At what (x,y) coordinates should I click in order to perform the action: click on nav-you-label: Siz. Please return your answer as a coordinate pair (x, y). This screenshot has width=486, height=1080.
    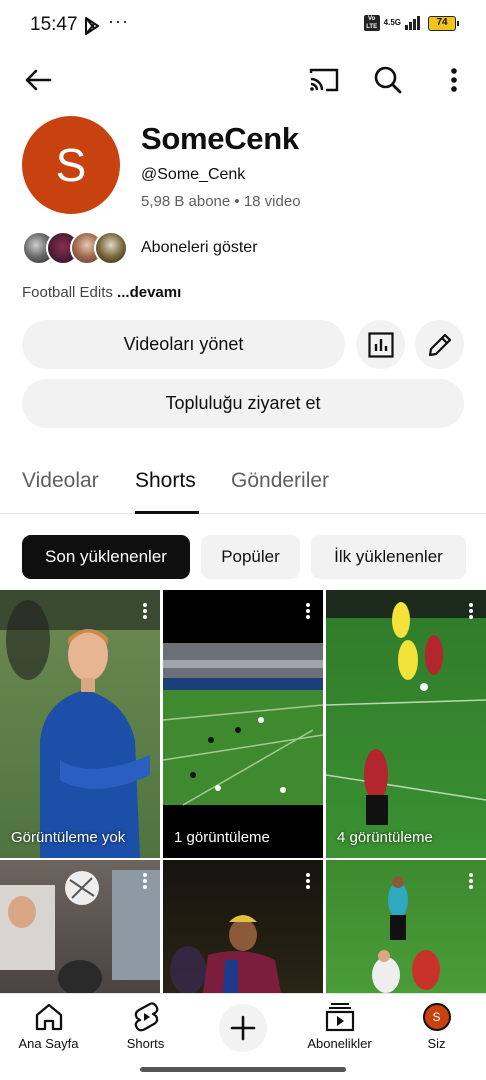
    Looking at the image, I should click on (436, 1043).